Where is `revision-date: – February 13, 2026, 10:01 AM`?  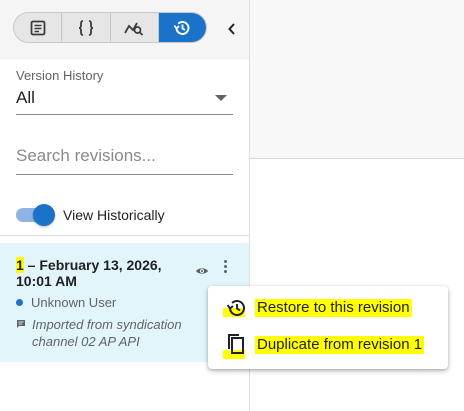 revision-date: – February 13, 2026, 10:01 AM is located at coordinates (89, 273).